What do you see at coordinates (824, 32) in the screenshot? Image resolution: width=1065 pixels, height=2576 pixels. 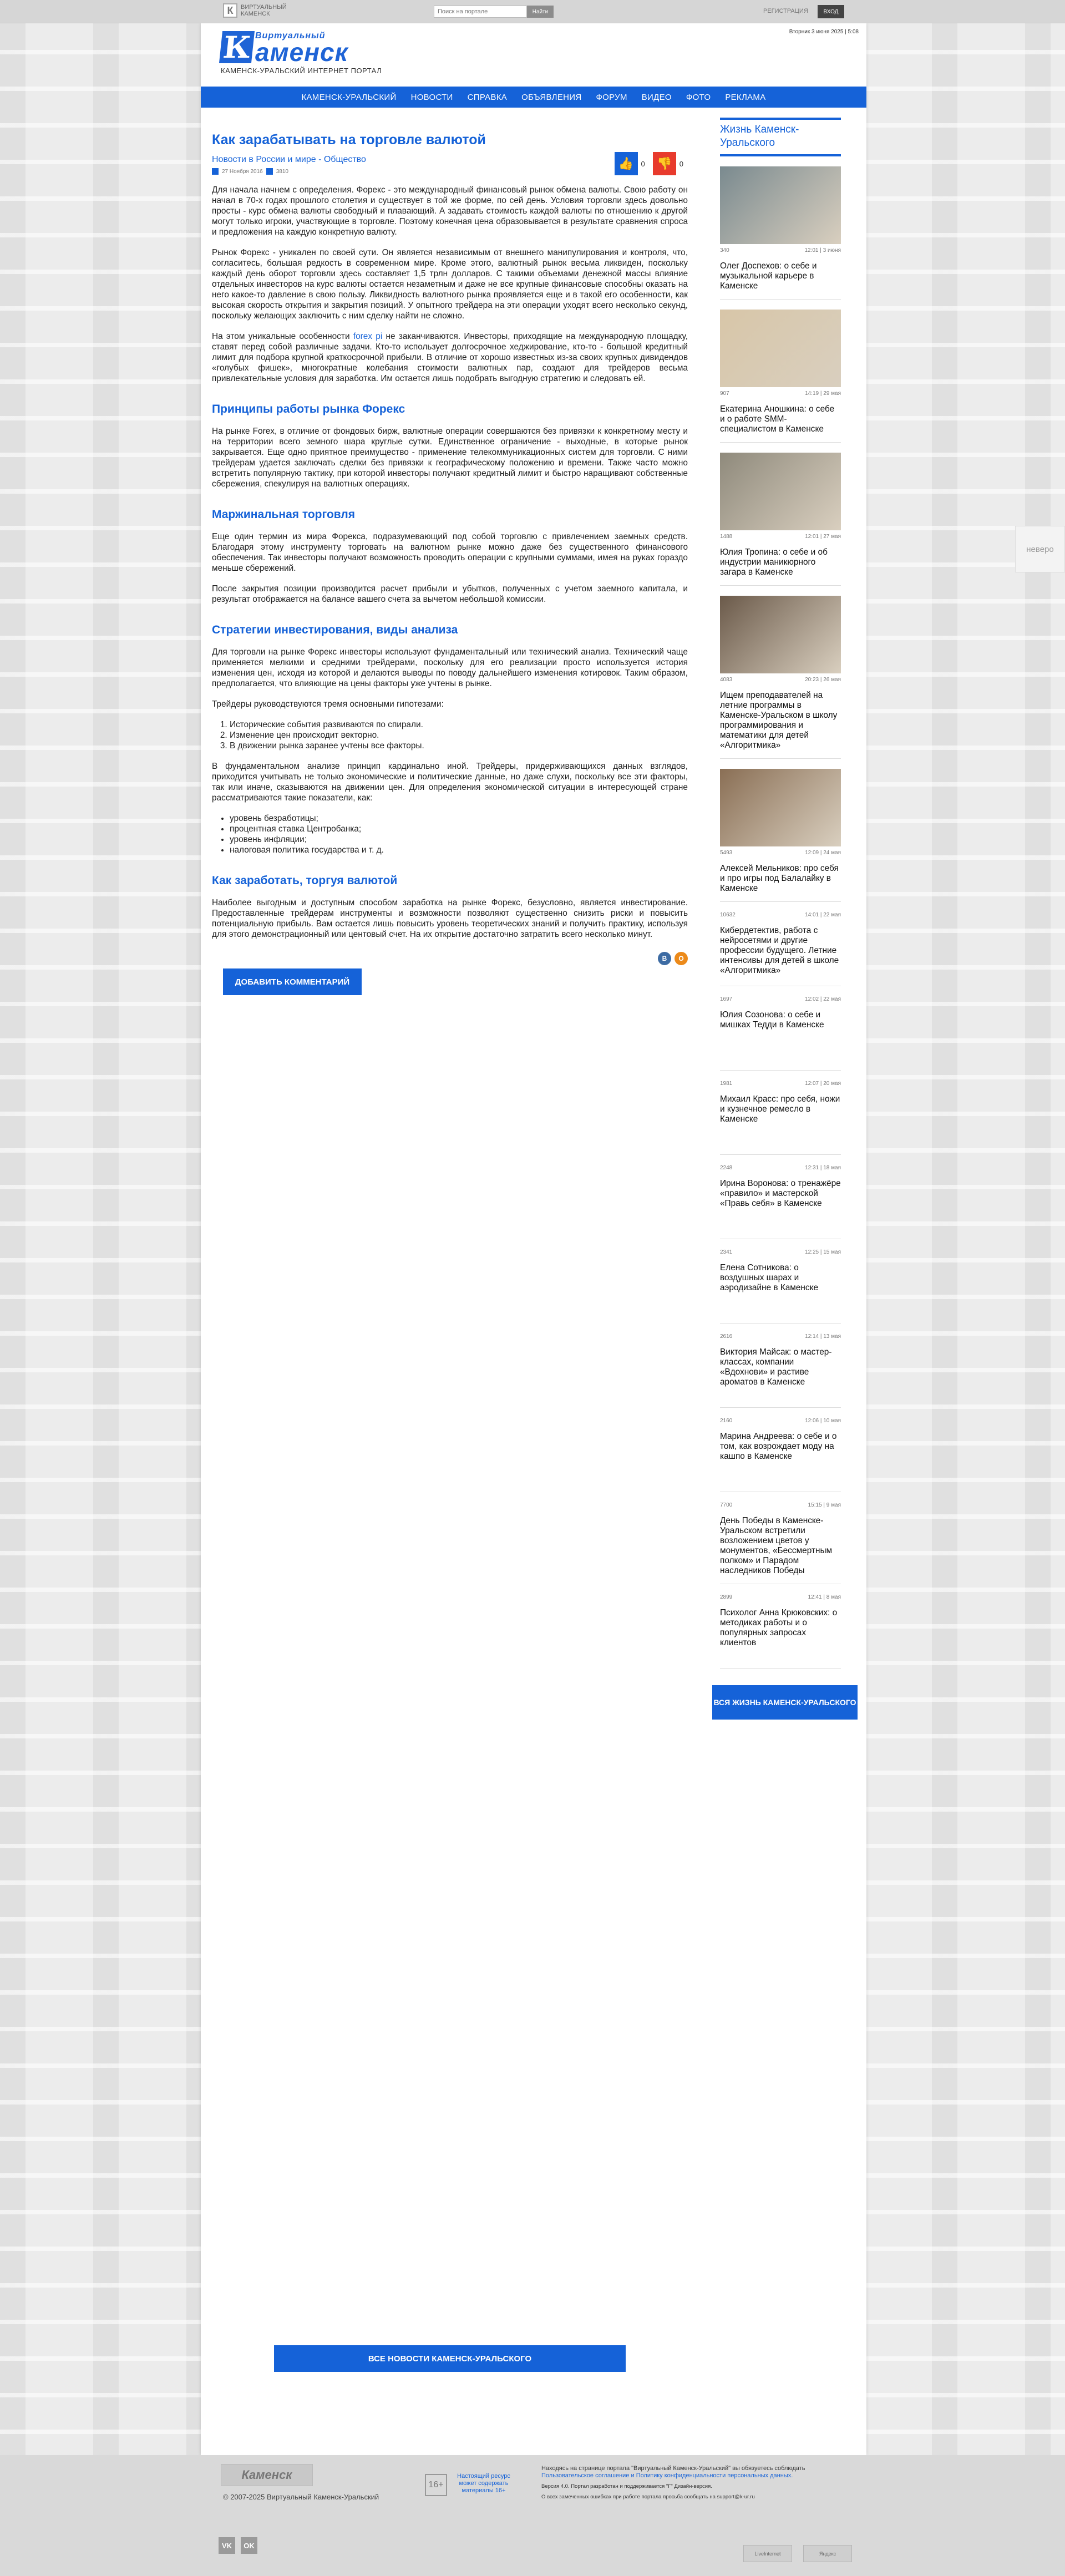 I see `current-date: Вторник 3 июня 2025 | 5:08` at bounding box center [824, 32].